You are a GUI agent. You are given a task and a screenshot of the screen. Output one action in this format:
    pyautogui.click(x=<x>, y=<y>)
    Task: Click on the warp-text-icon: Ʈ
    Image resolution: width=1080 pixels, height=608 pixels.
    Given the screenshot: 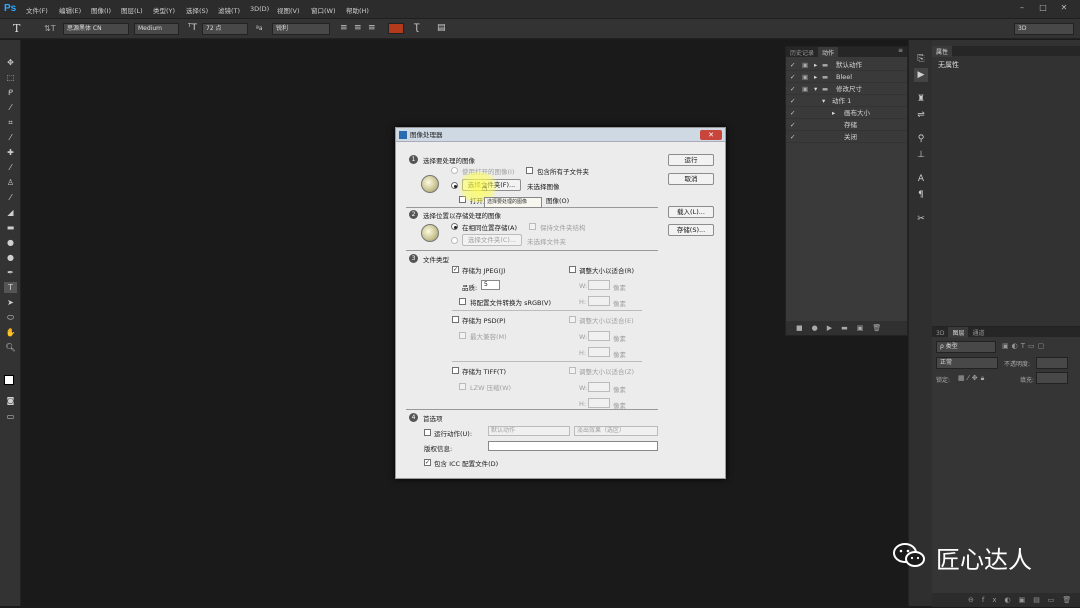 What is the action you would take?
    pyautogui.click(x=417, y=28)
    